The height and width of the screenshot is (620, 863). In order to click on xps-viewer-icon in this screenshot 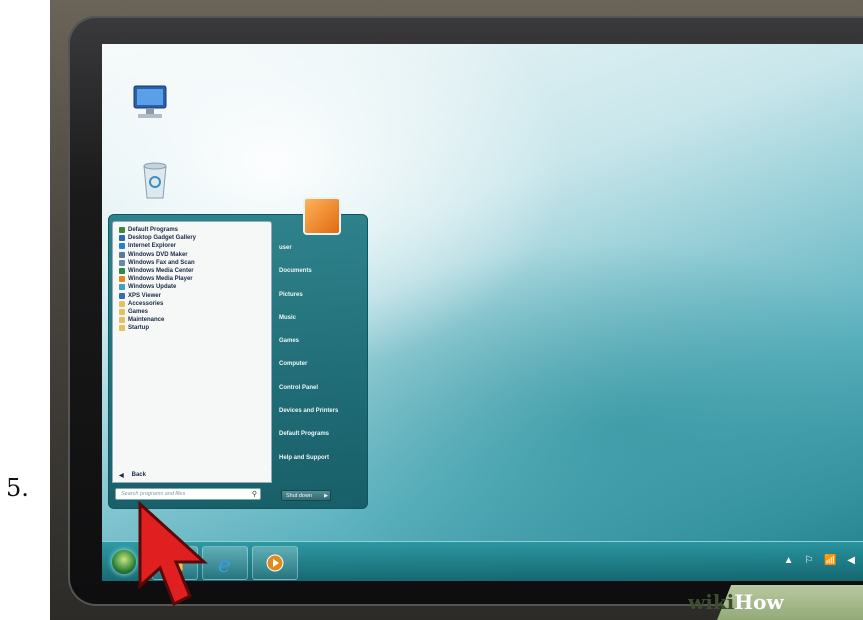, I will do `click(122, 295)`.